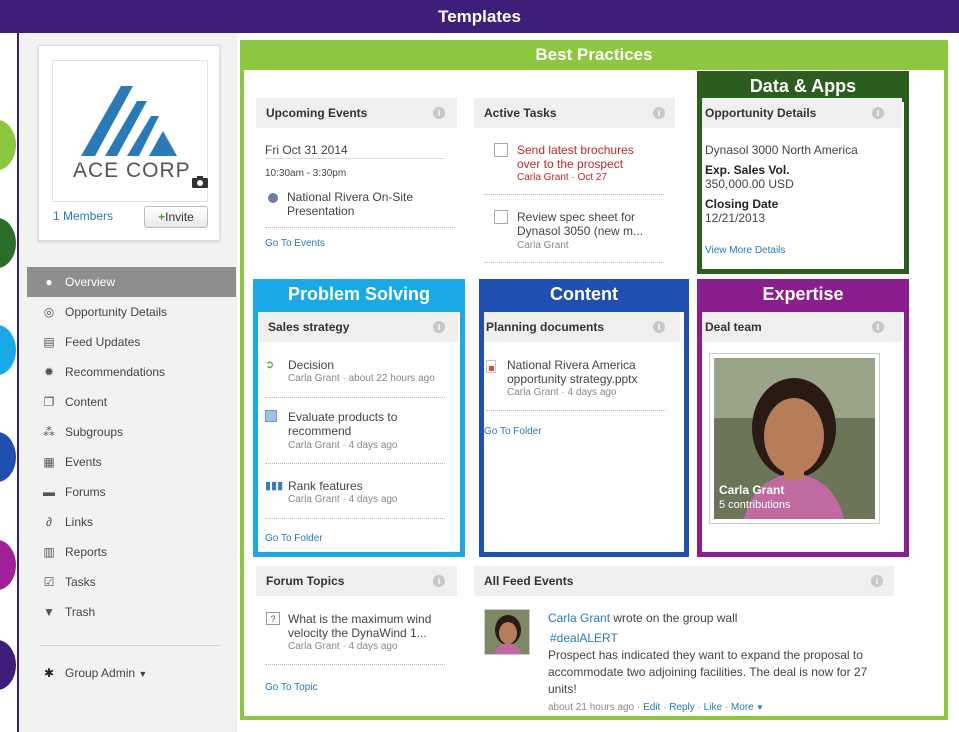  I want to click on nav-events: ▦ Events, so click(131, 462).